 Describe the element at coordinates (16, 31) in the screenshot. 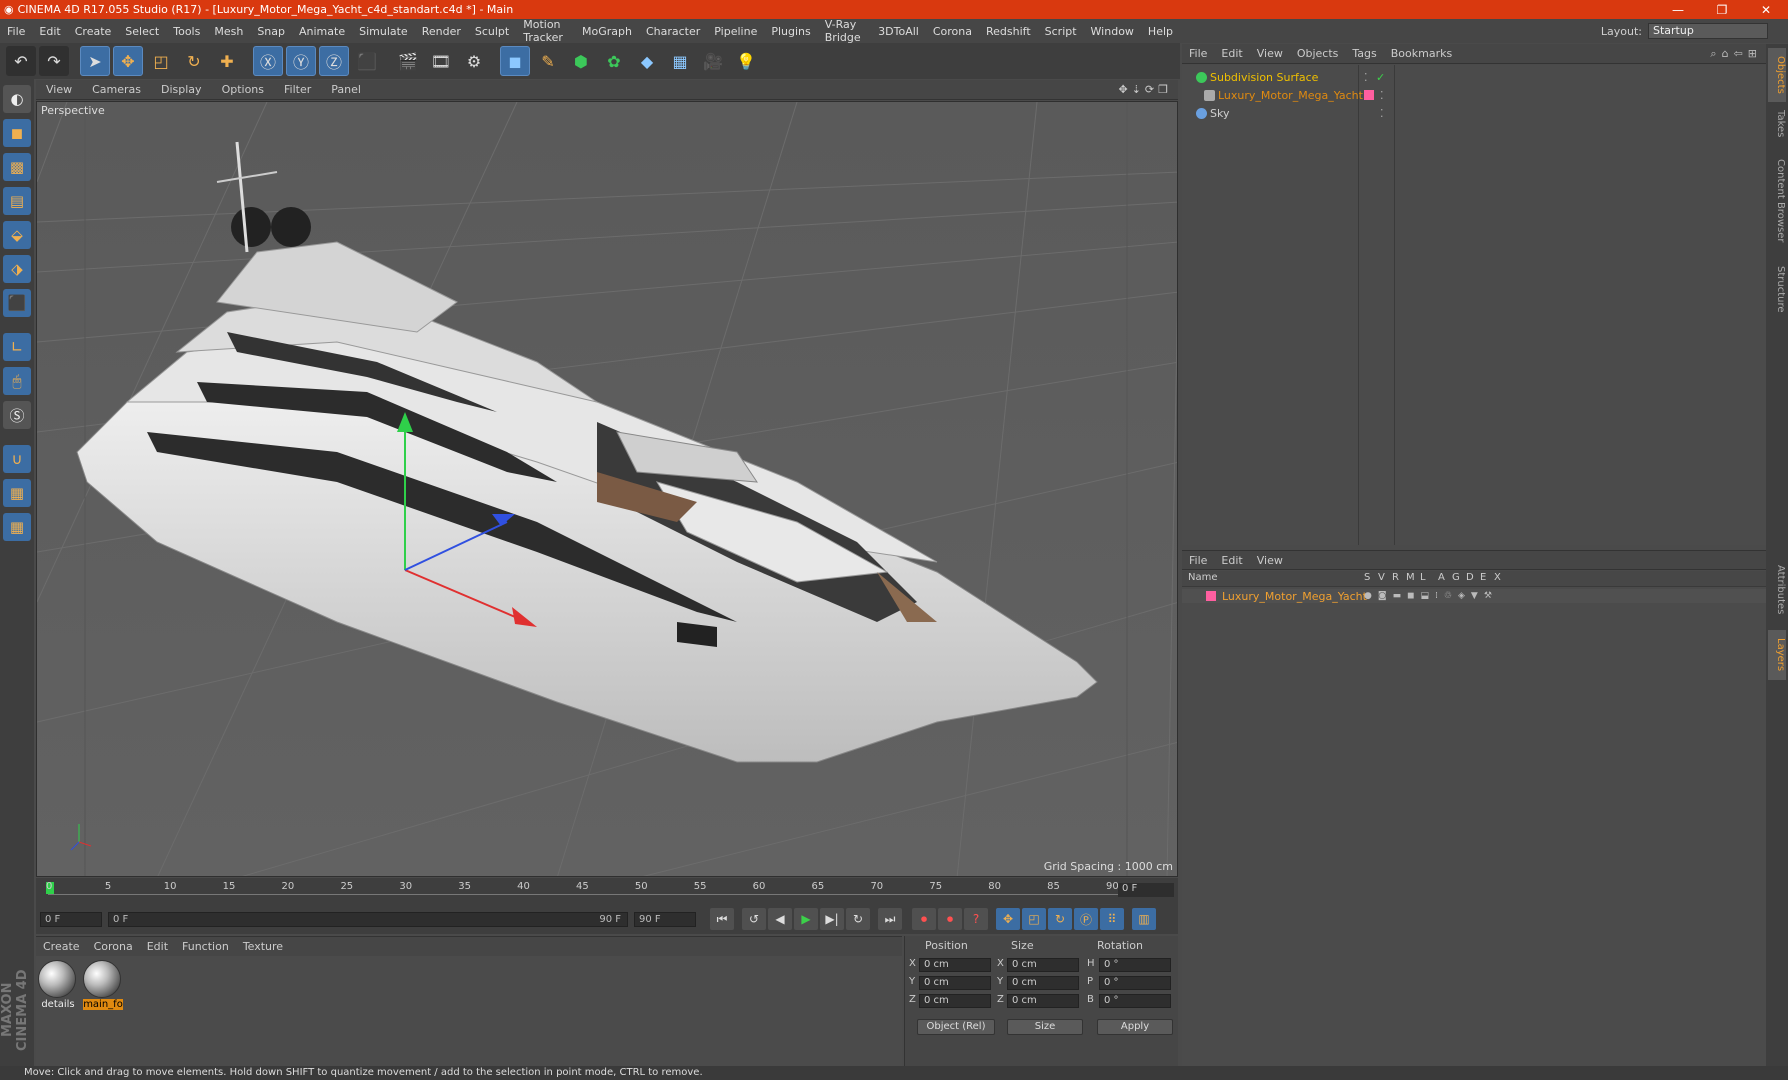

I see `menu-file: File` at that location.